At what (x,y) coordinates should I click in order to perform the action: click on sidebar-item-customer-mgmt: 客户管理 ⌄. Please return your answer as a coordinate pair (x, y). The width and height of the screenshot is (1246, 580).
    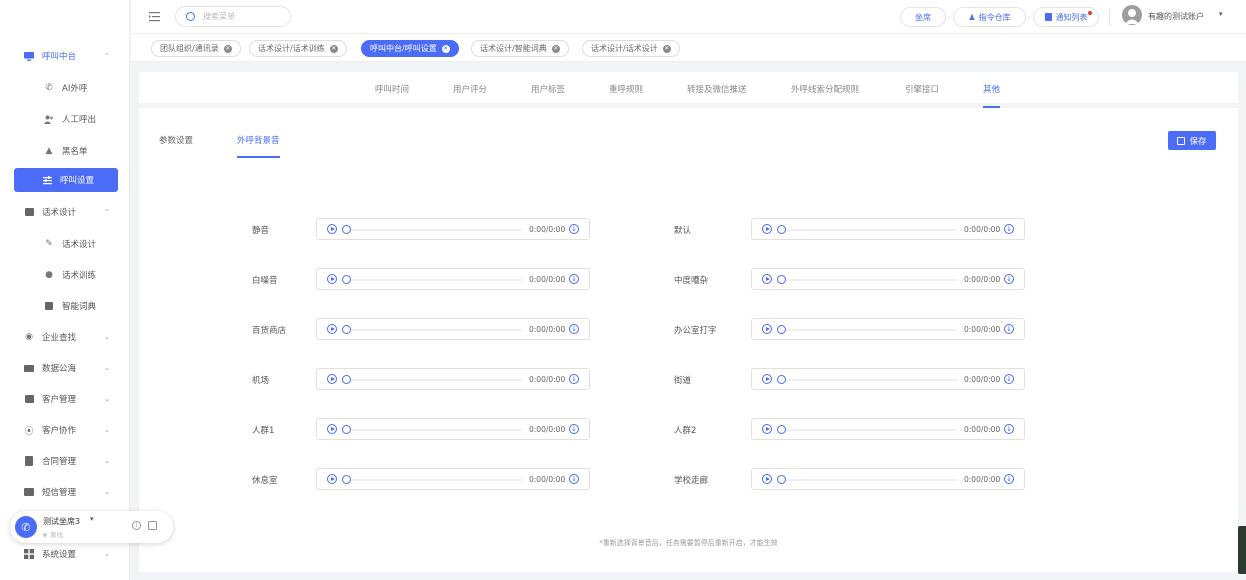
    Looking at the image, I should click on (66, 399).